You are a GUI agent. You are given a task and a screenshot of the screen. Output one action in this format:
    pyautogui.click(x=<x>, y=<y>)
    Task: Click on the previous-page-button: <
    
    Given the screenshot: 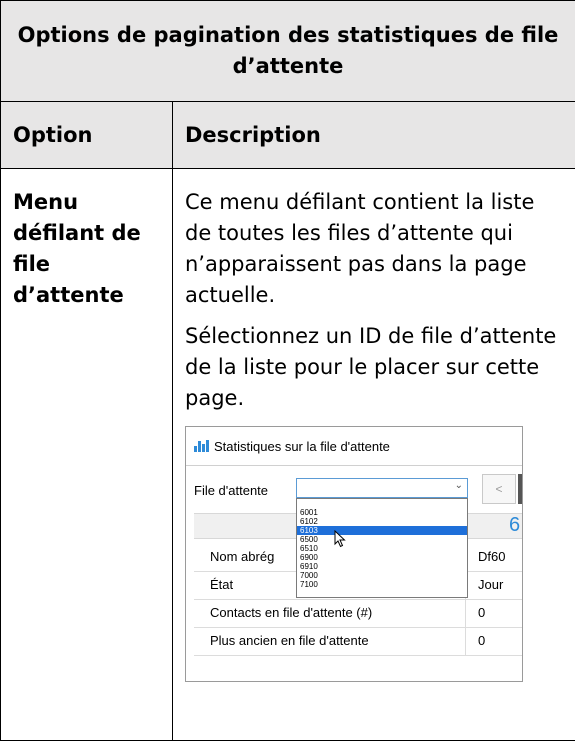 What is the action you would take?
    pyautogui.click(x=499, y=489)
    